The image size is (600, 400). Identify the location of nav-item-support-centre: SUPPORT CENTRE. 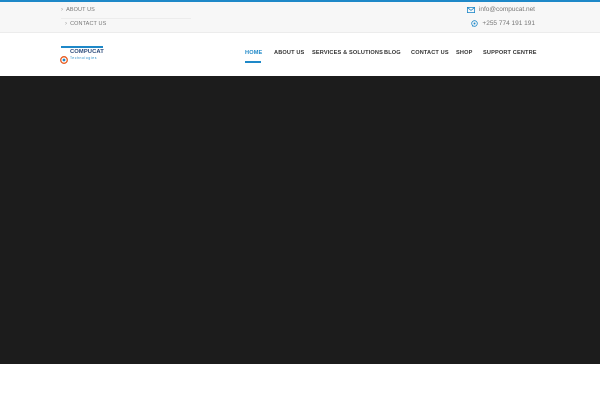
(510, 53).